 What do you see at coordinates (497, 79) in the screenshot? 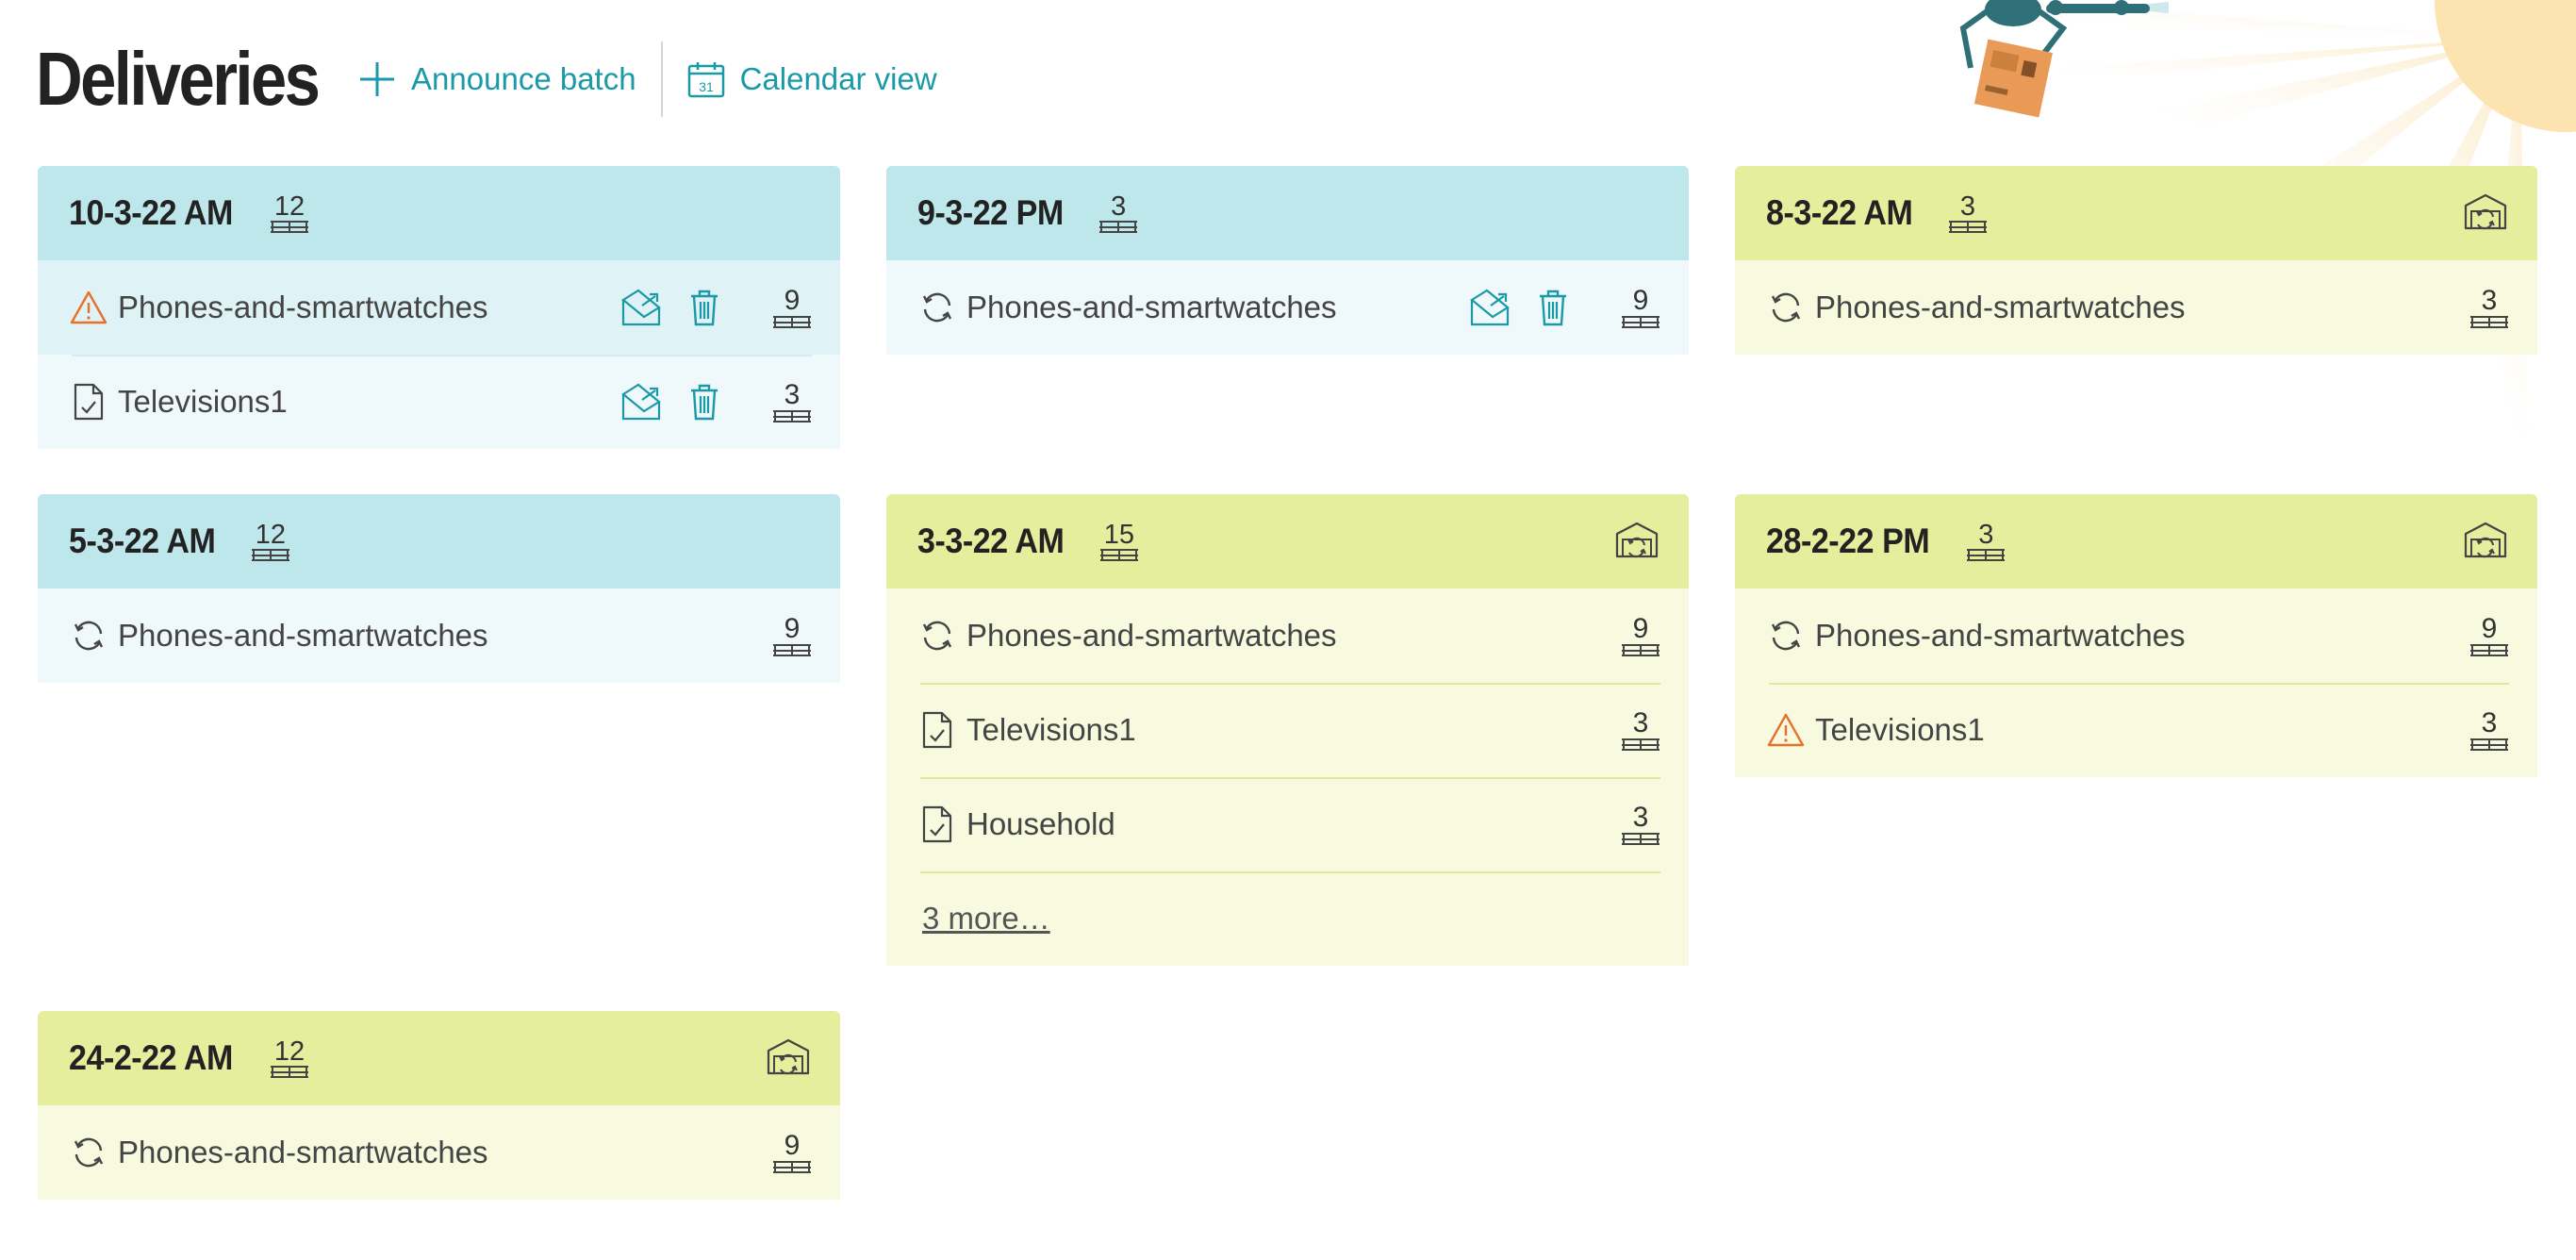
I see `announce-batch-button: Announce batch` at bounding box center [497, 79].